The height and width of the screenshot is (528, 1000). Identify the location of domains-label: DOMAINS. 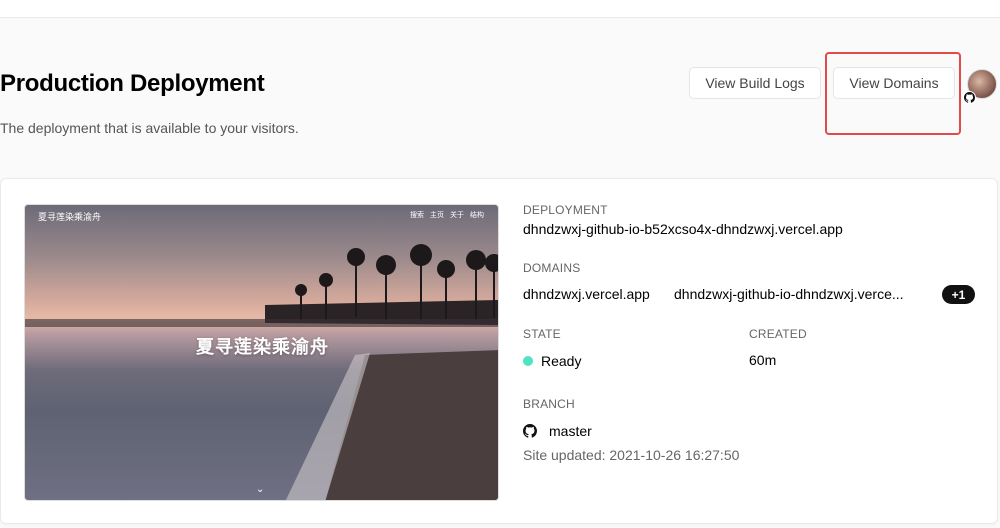
(552, 268).